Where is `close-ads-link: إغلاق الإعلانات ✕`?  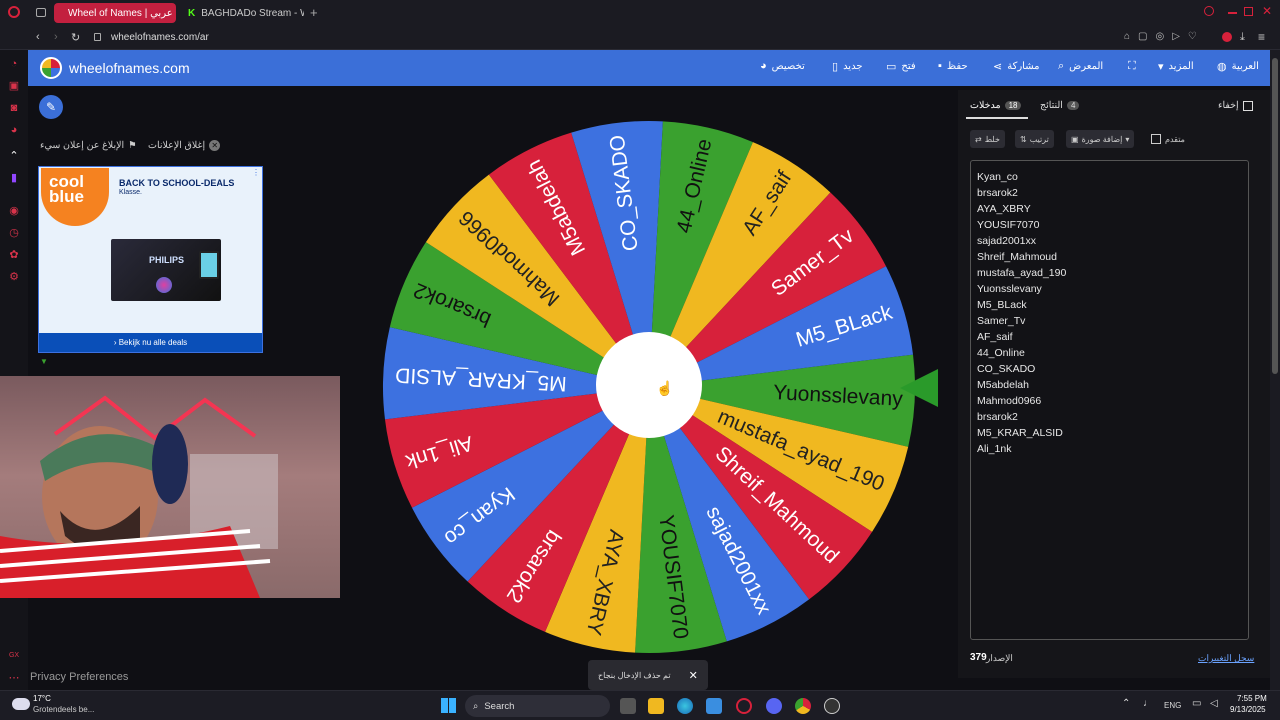
close-ads-link: إغلاق الإعلانات ✕ is located at coordinates (184, 145).